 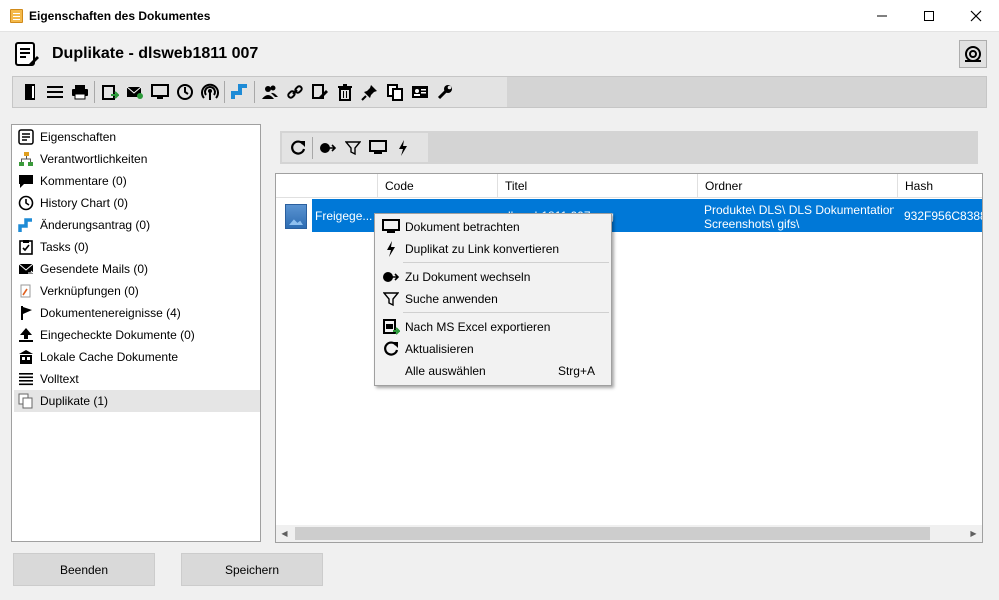 What do you see at coordinates (84, 569) in the screenshot?
I see `close-dialog-button: Beenden` at bounding box center [84, 569].